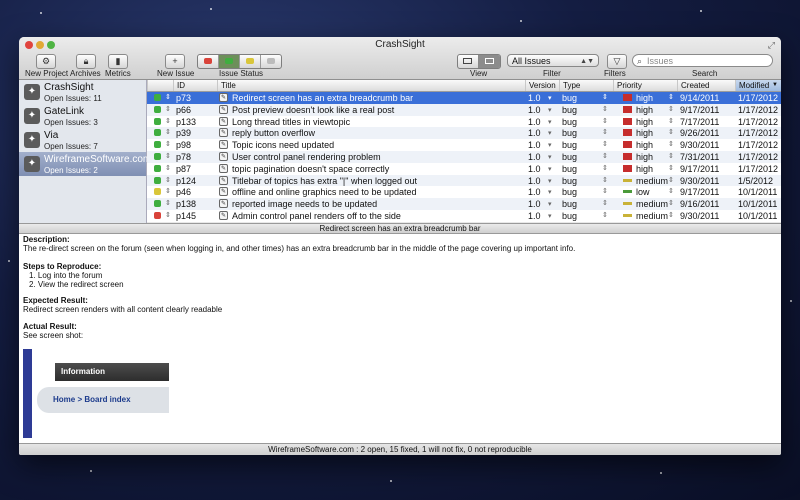  I want to click on new-issue-button: +, so click(175, 61).